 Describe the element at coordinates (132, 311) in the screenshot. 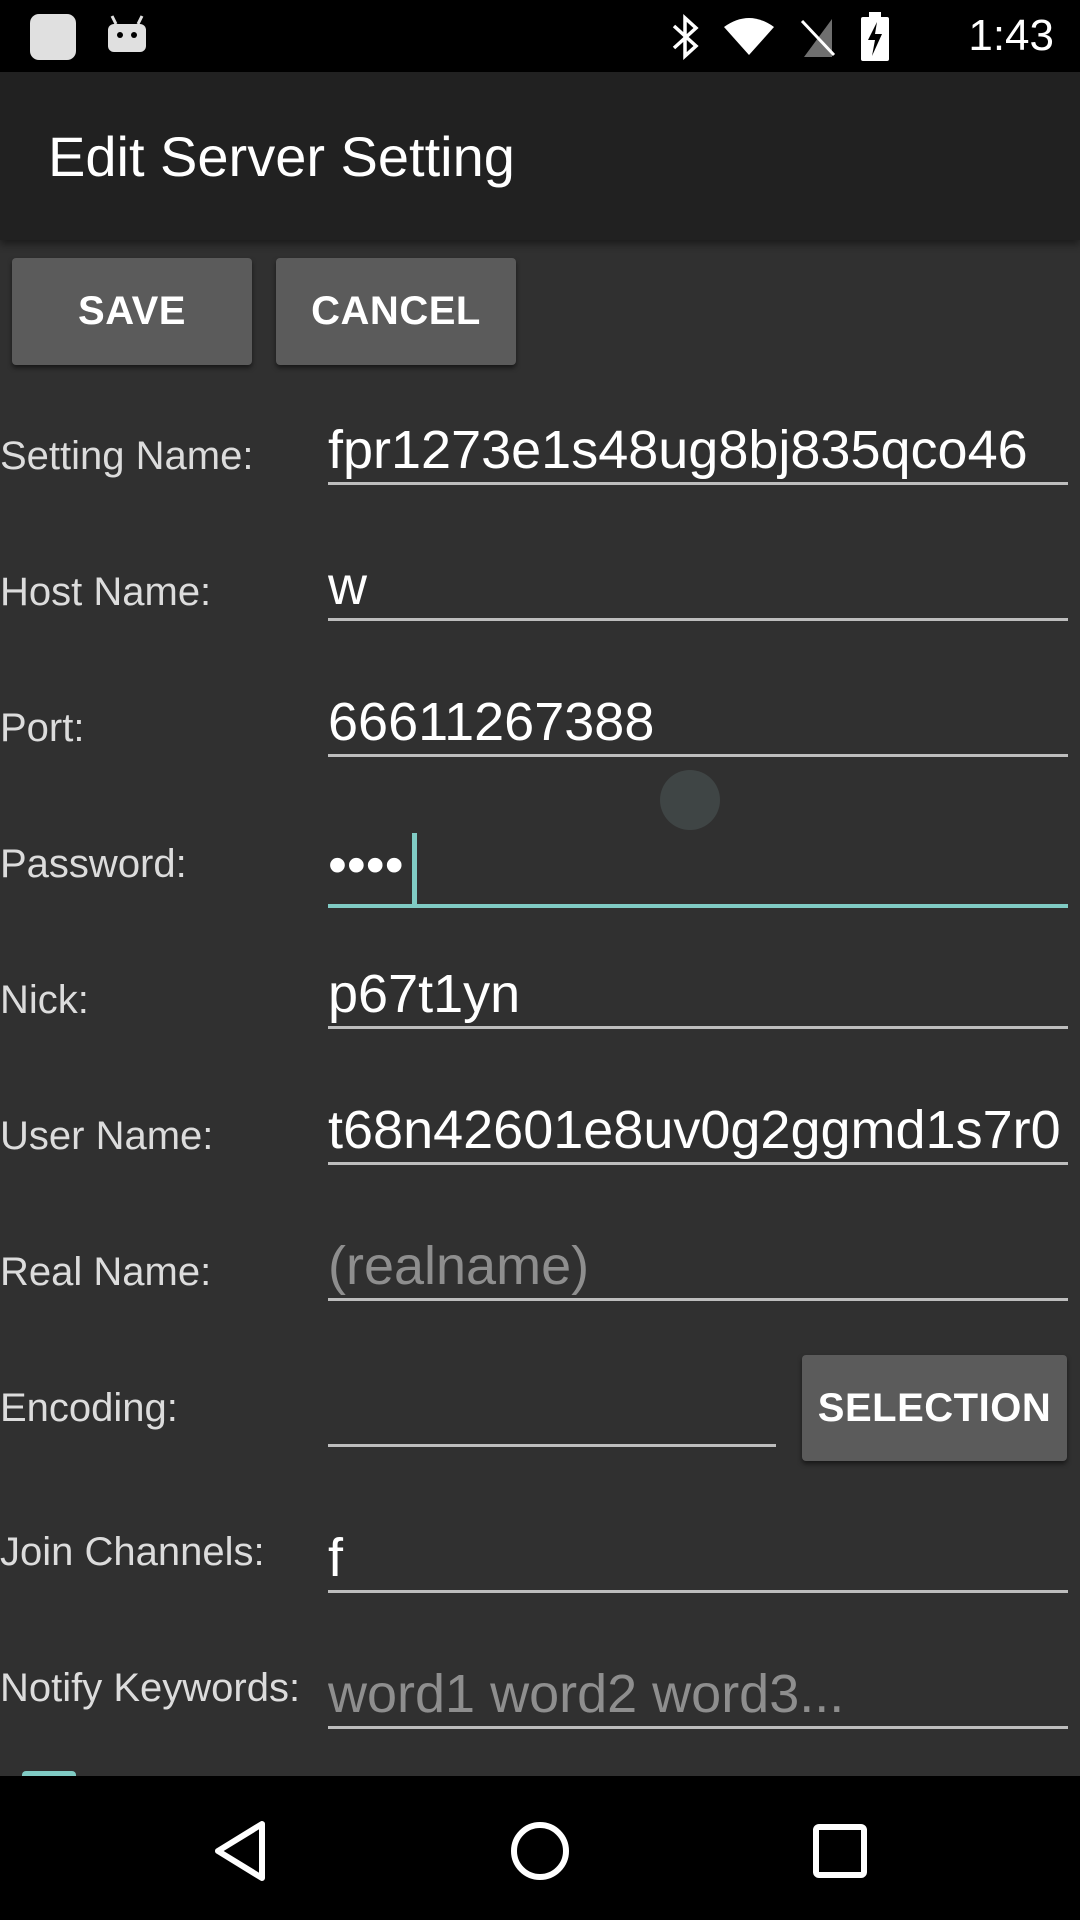

I see `save-button: SAVE` at that location.